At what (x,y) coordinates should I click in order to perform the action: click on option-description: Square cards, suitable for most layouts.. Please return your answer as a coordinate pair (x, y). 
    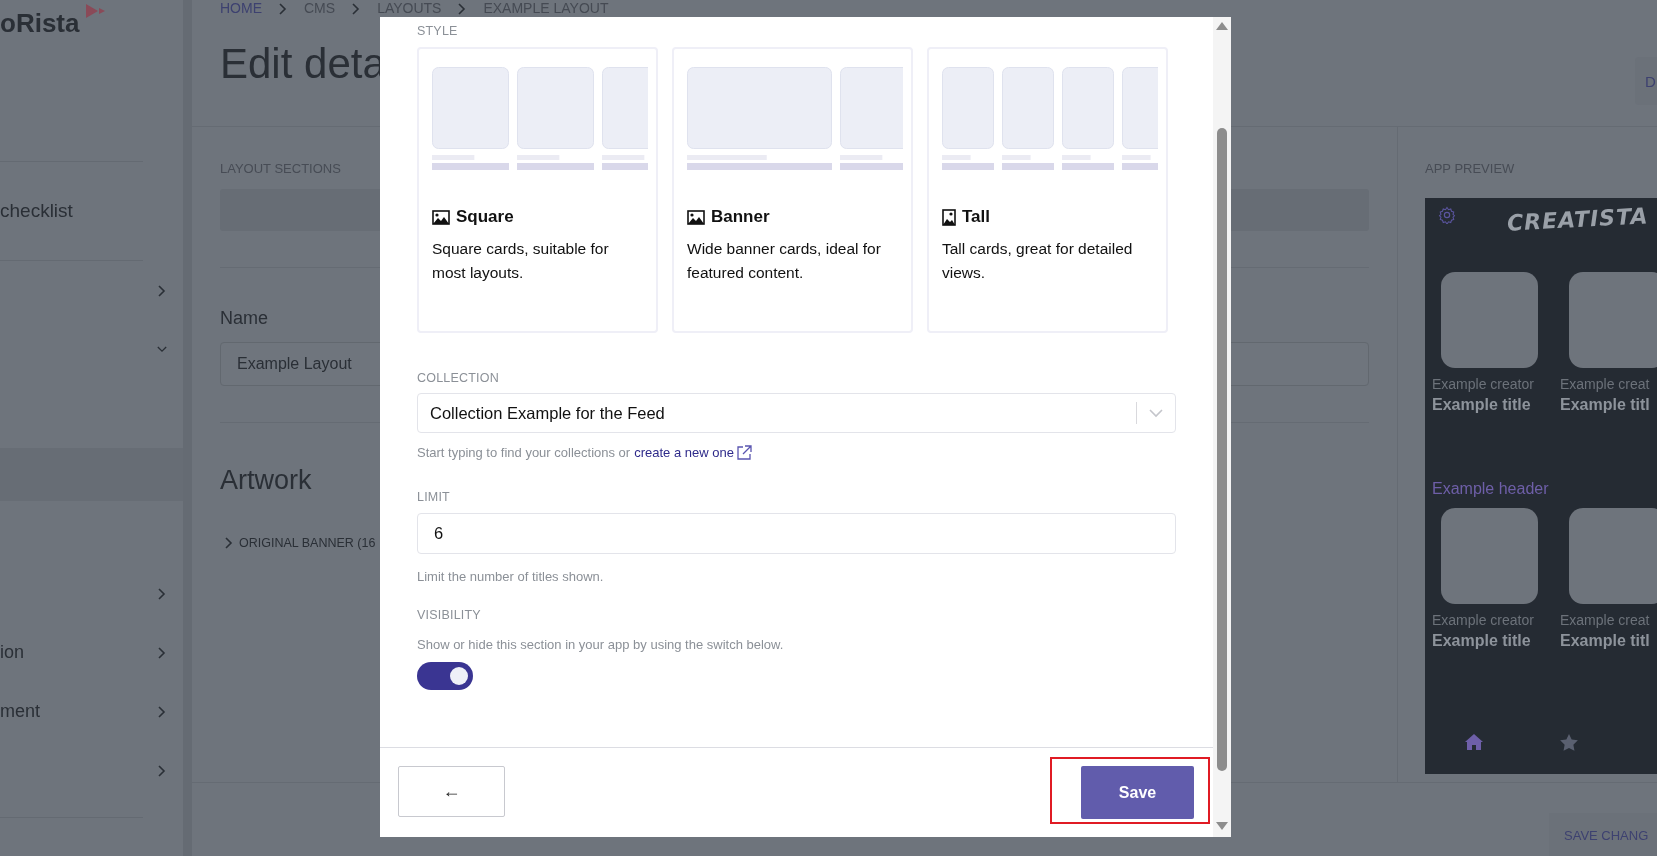
    Looking at the image, I should click on (521, 261).